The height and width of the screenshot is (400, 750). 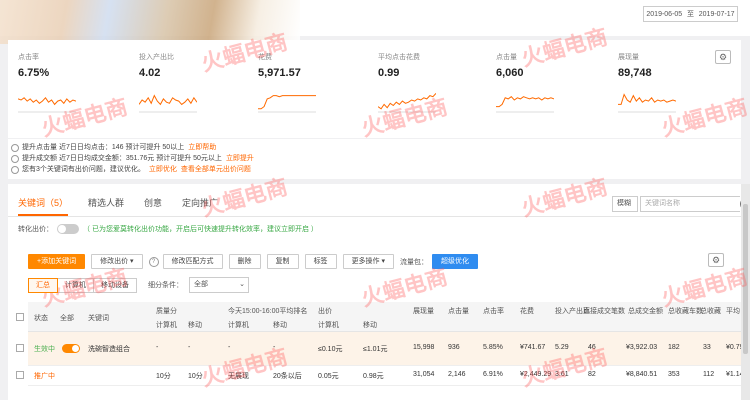 What do you see at coordinates (43, 285) in the screenshot?
I see `segment-summary: 汇总` at bounding box center [43, 285].